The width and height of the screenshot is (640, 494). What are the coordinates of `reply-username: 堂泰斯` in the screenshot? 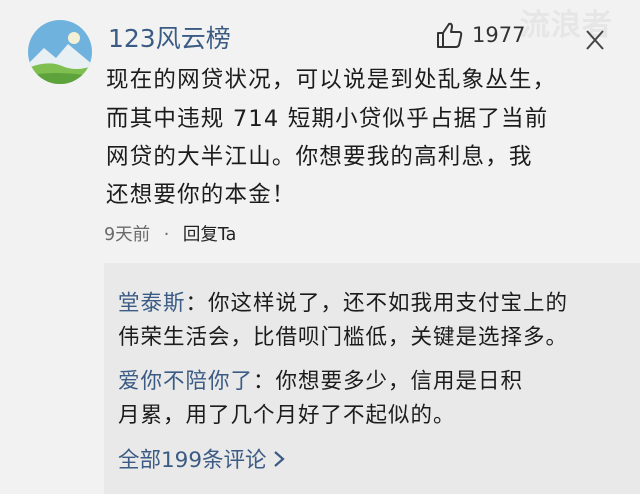 It's located at (152, 303).